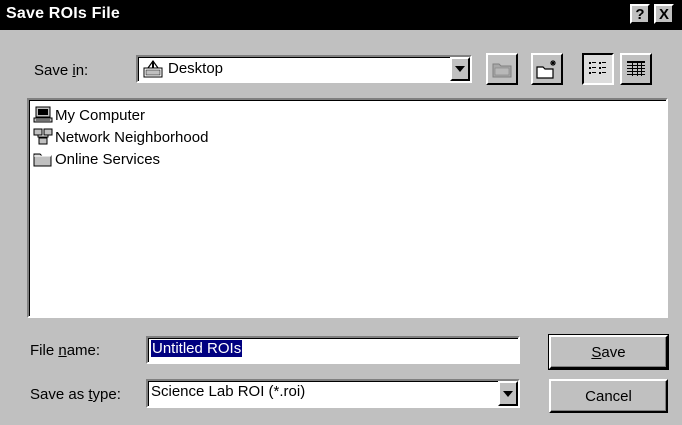 This screenshot has width=682, height=425. What do you see at coordinates (61, 70) in the screenshot?
I see `save-in-label: Save in:` at bounding box center [61, 70].